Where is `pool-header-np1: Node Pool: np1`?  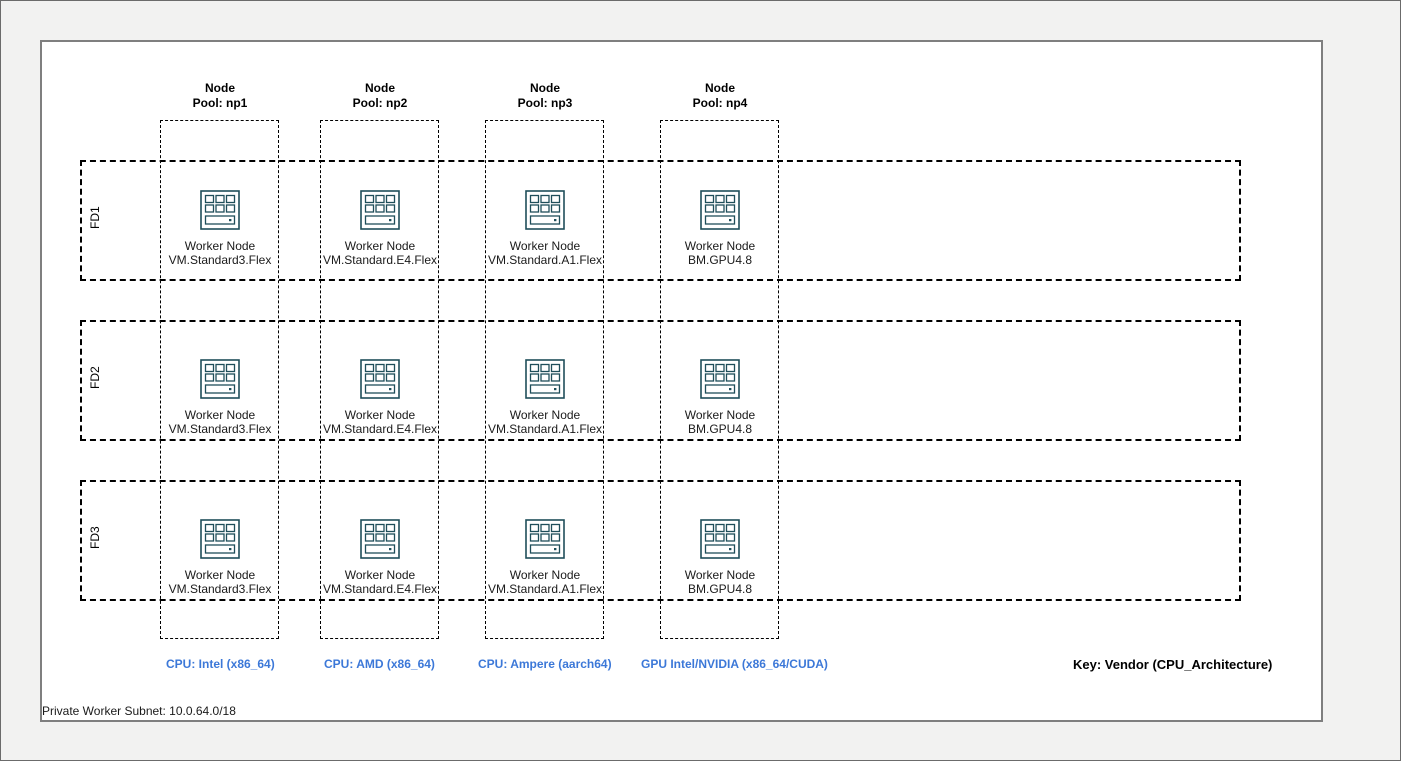 pool-header-np1: Node Pool: np1 is located at coordinates (220, 96).